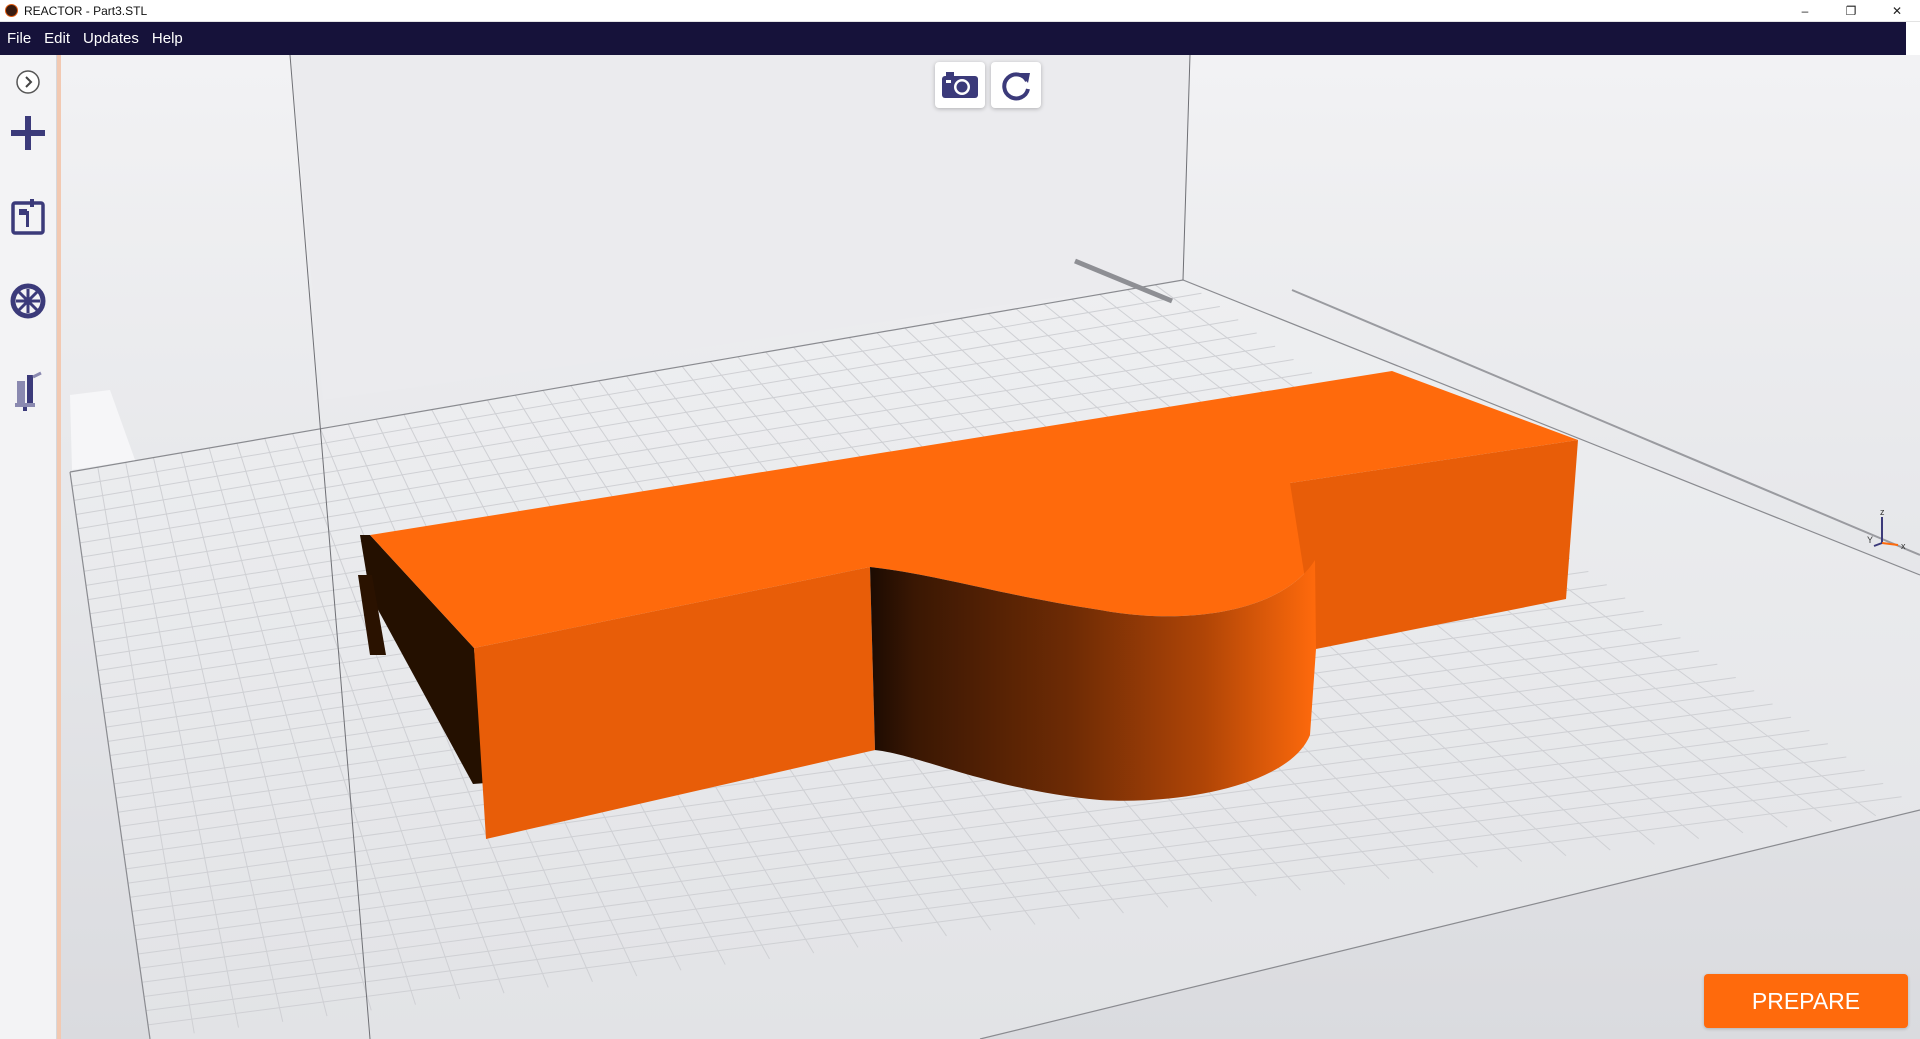 This screenshot has height=1039, width=1920. I want to click on axis-gizmo: z Y x, so click(1886, 530).